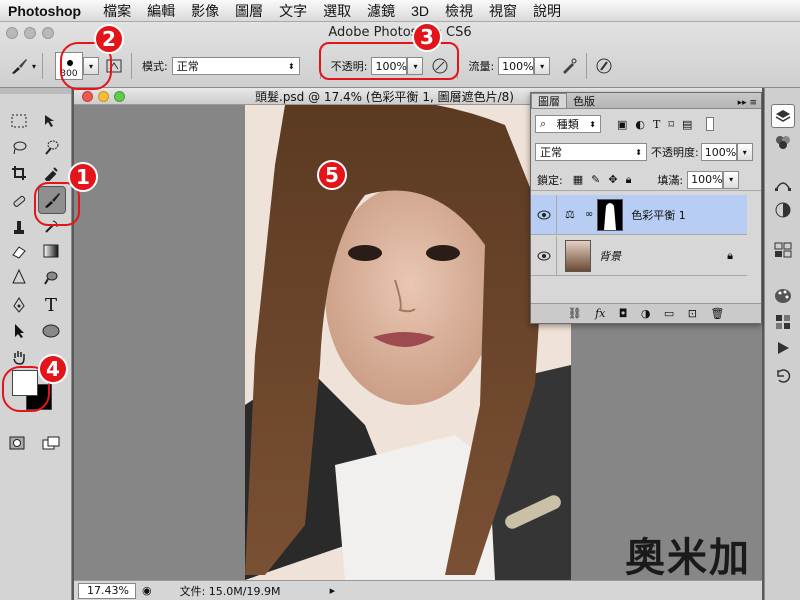 The width and height of the screenshot is (800, 600). I want to click on airbrush-icon, so click(570, 66).